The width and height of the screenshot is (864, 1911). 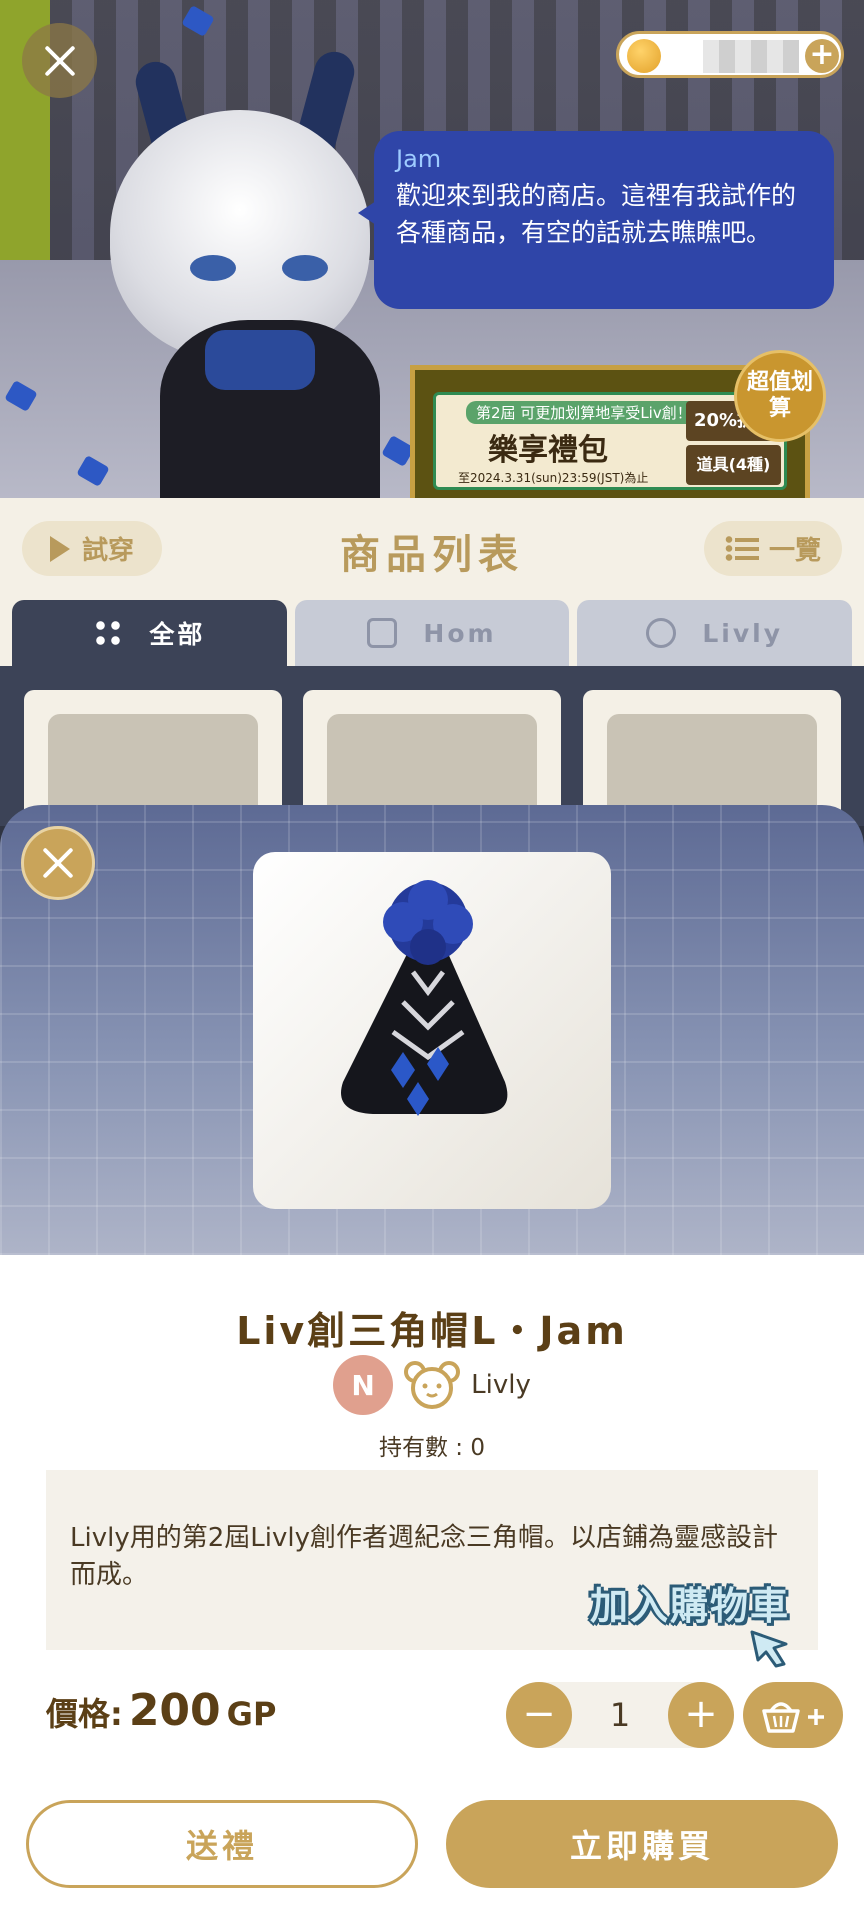 I want to click on tab-all-label: 全部, so click(x=177, y=634).